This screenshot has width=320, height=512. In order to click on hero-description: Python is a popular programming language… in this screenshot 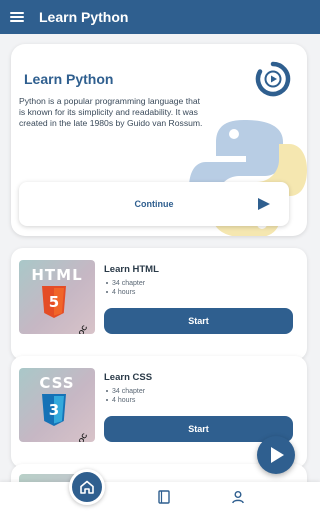, I will do `click(111, 112)`.